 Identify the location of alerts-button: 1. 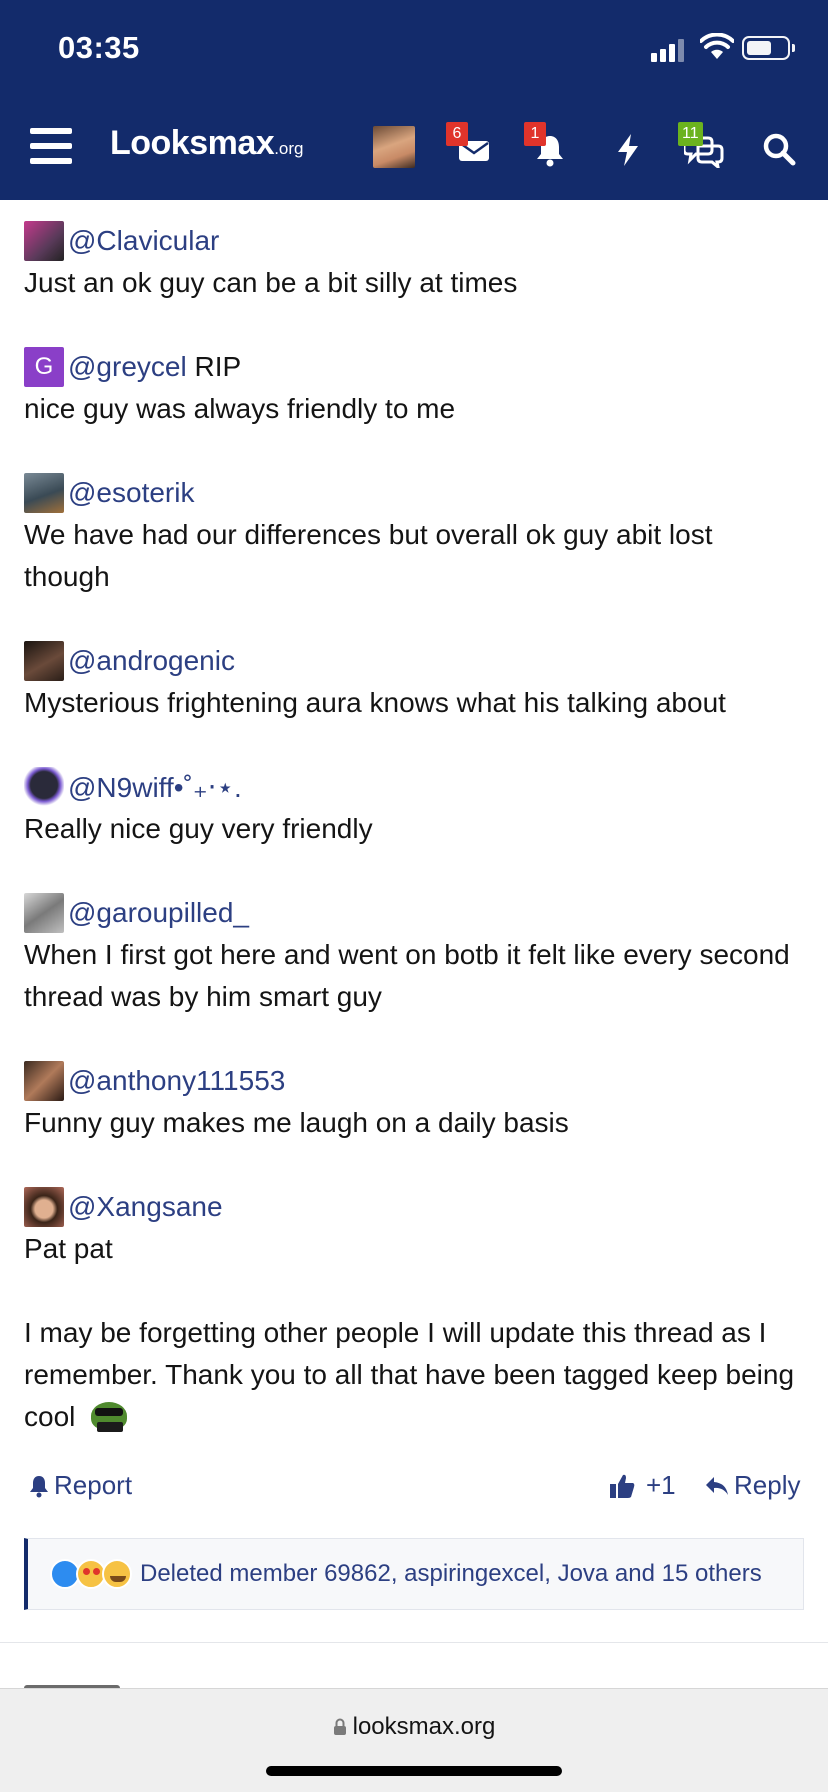
(548, 146).